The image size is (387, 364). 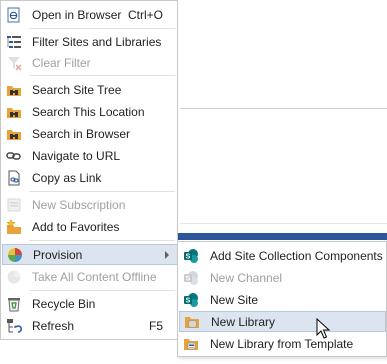 I want to click on menu-item-label: Add to Favorites, so click(x=76, y=226).